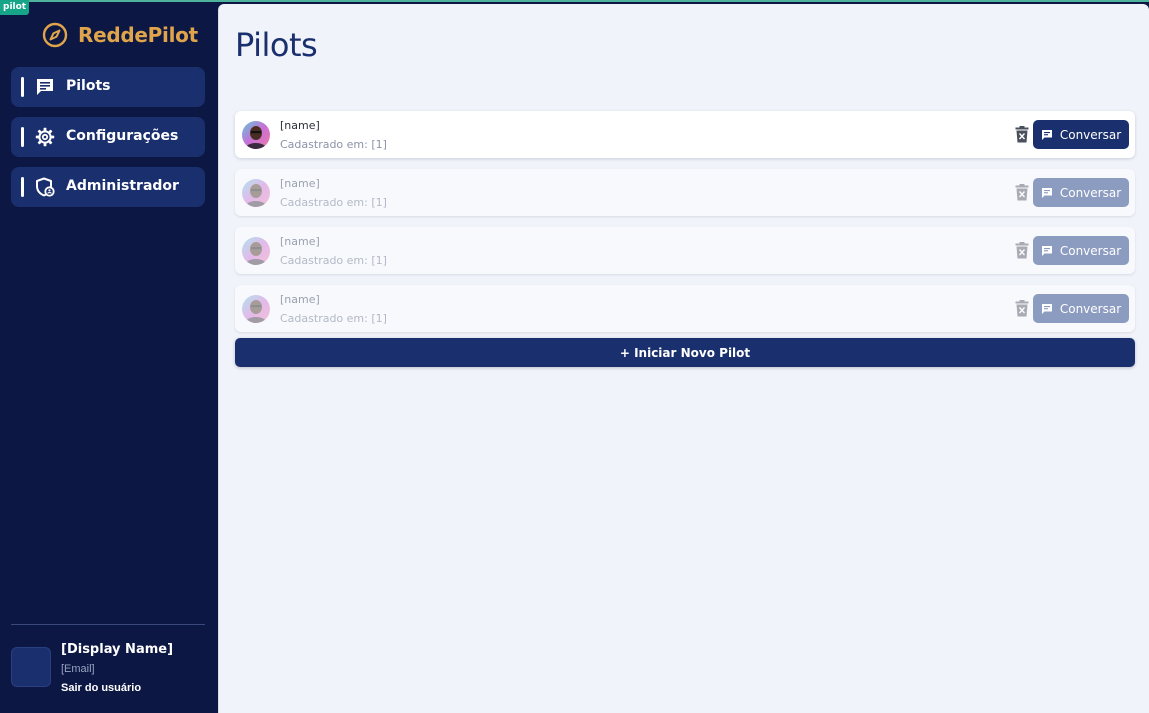  What do you see at coordinates (55, 35) in the screenshot?
I see `compass-icon` at bounding box center [55, 35].